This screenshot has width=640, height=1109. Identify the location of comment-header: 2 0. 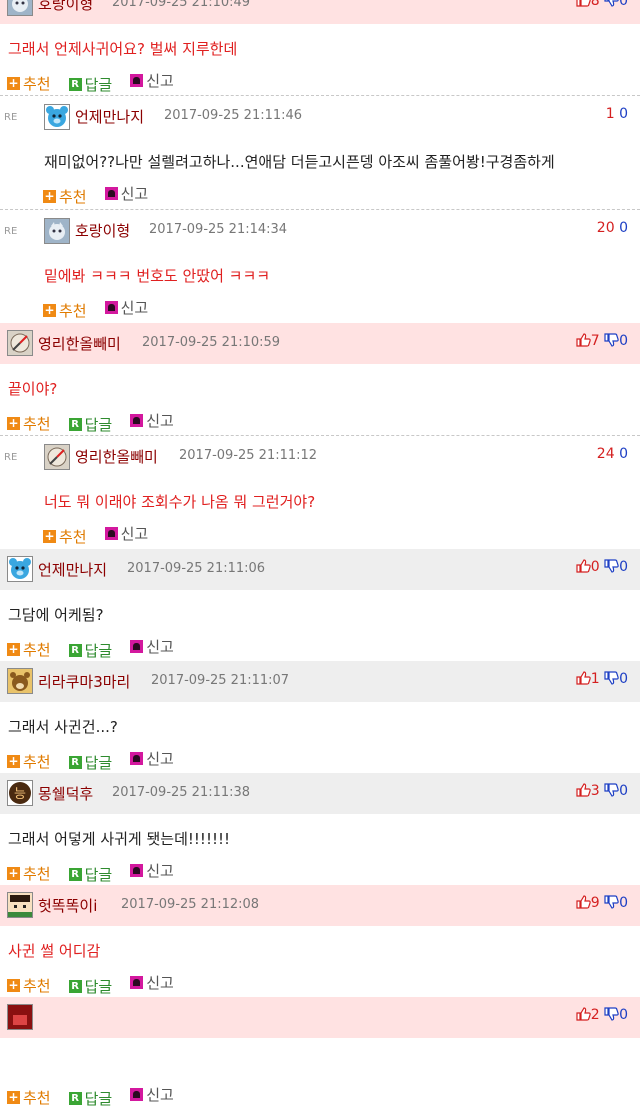
(320, 1017).